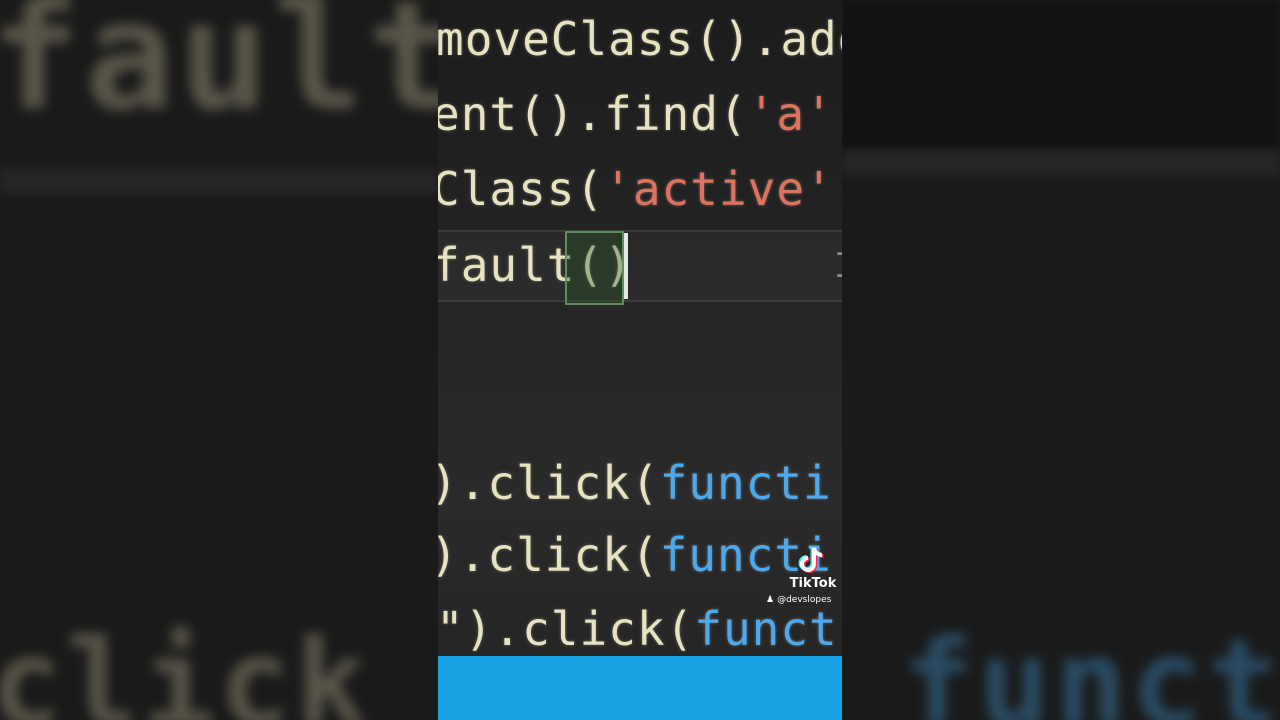 Image resolution: width=1280 pixels, height=720 pixels. I want to click on username-text: @devslopes, so click(804, 600).